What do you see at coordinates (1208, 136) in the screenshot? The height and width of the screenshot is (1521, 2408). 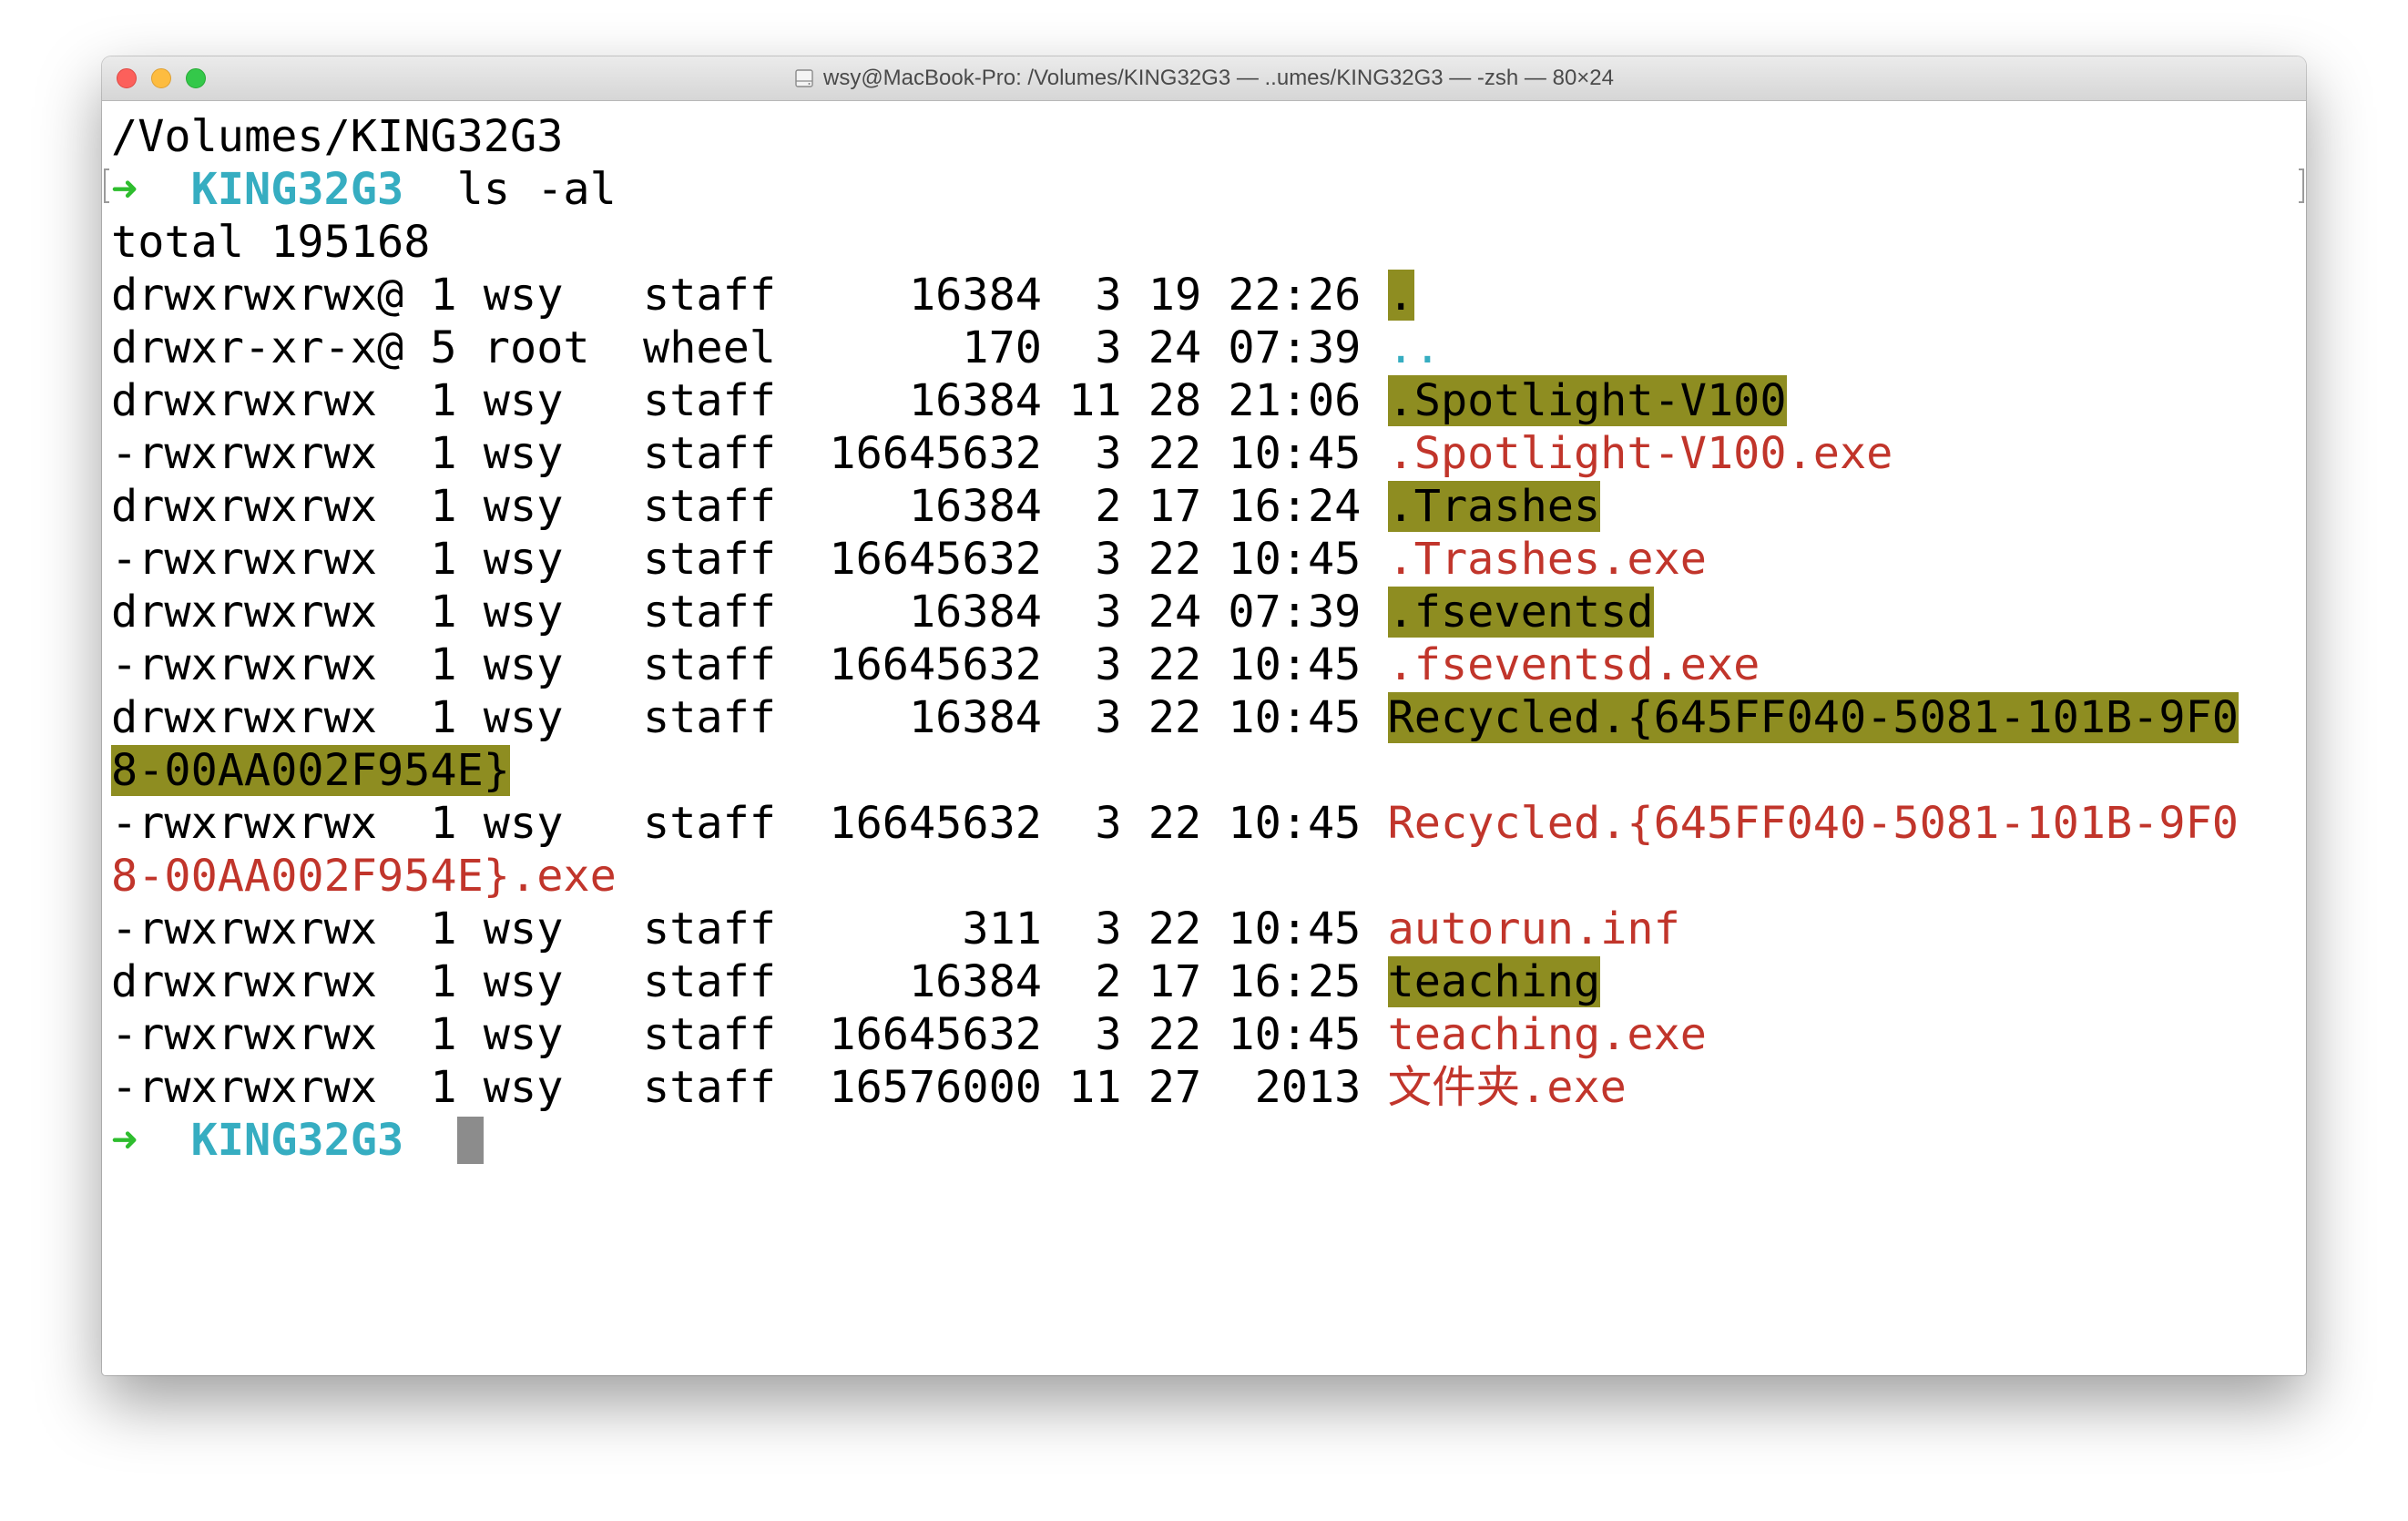 I see `cwd-line: /Volumes/KING32G3` at bounding box center [1208, 136].